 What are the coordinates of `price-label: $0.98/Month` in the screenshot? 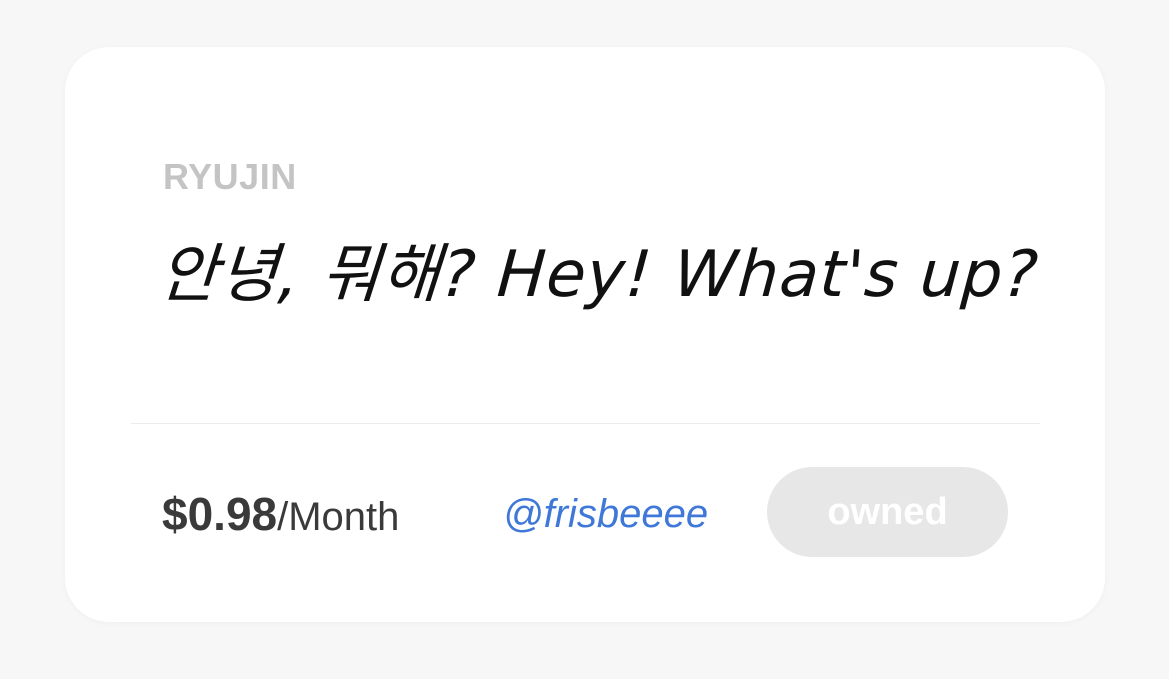 It's located at (280, 520).